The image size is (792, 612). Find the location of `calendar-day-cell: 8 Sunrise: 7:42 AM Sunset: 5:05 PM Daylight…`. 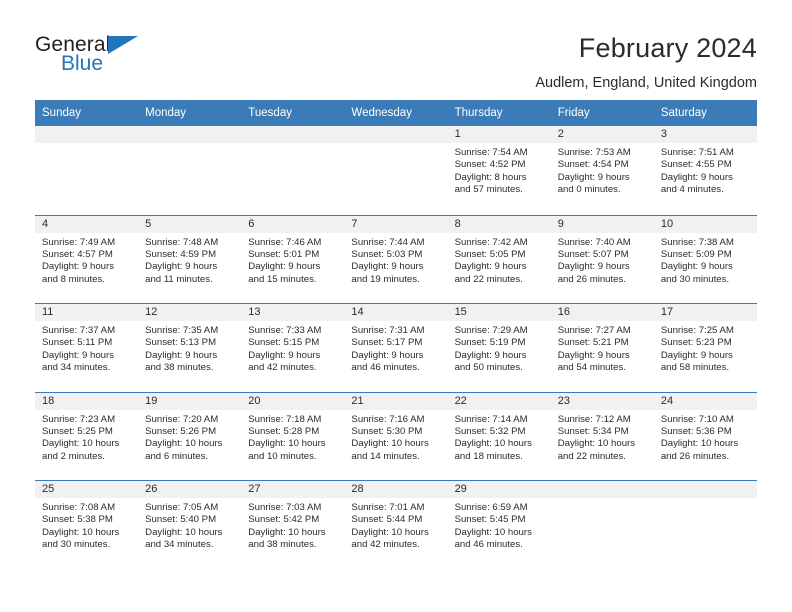

calendar-day-cell: 8 Sunrise: 7:42 AM Sunset: 5:05 PM Daylight… is located at coordinates (499, 259).